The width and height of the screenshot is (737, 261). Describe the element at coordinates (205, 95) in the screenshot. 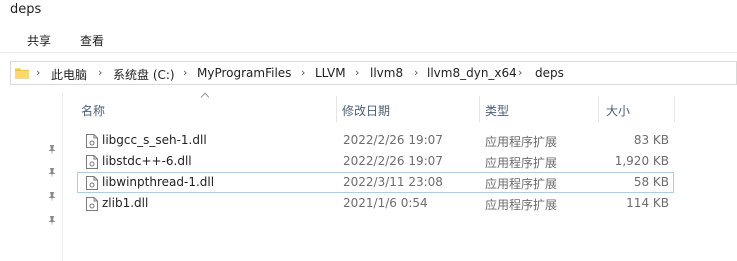

I see `sort-up-icon` at that location.